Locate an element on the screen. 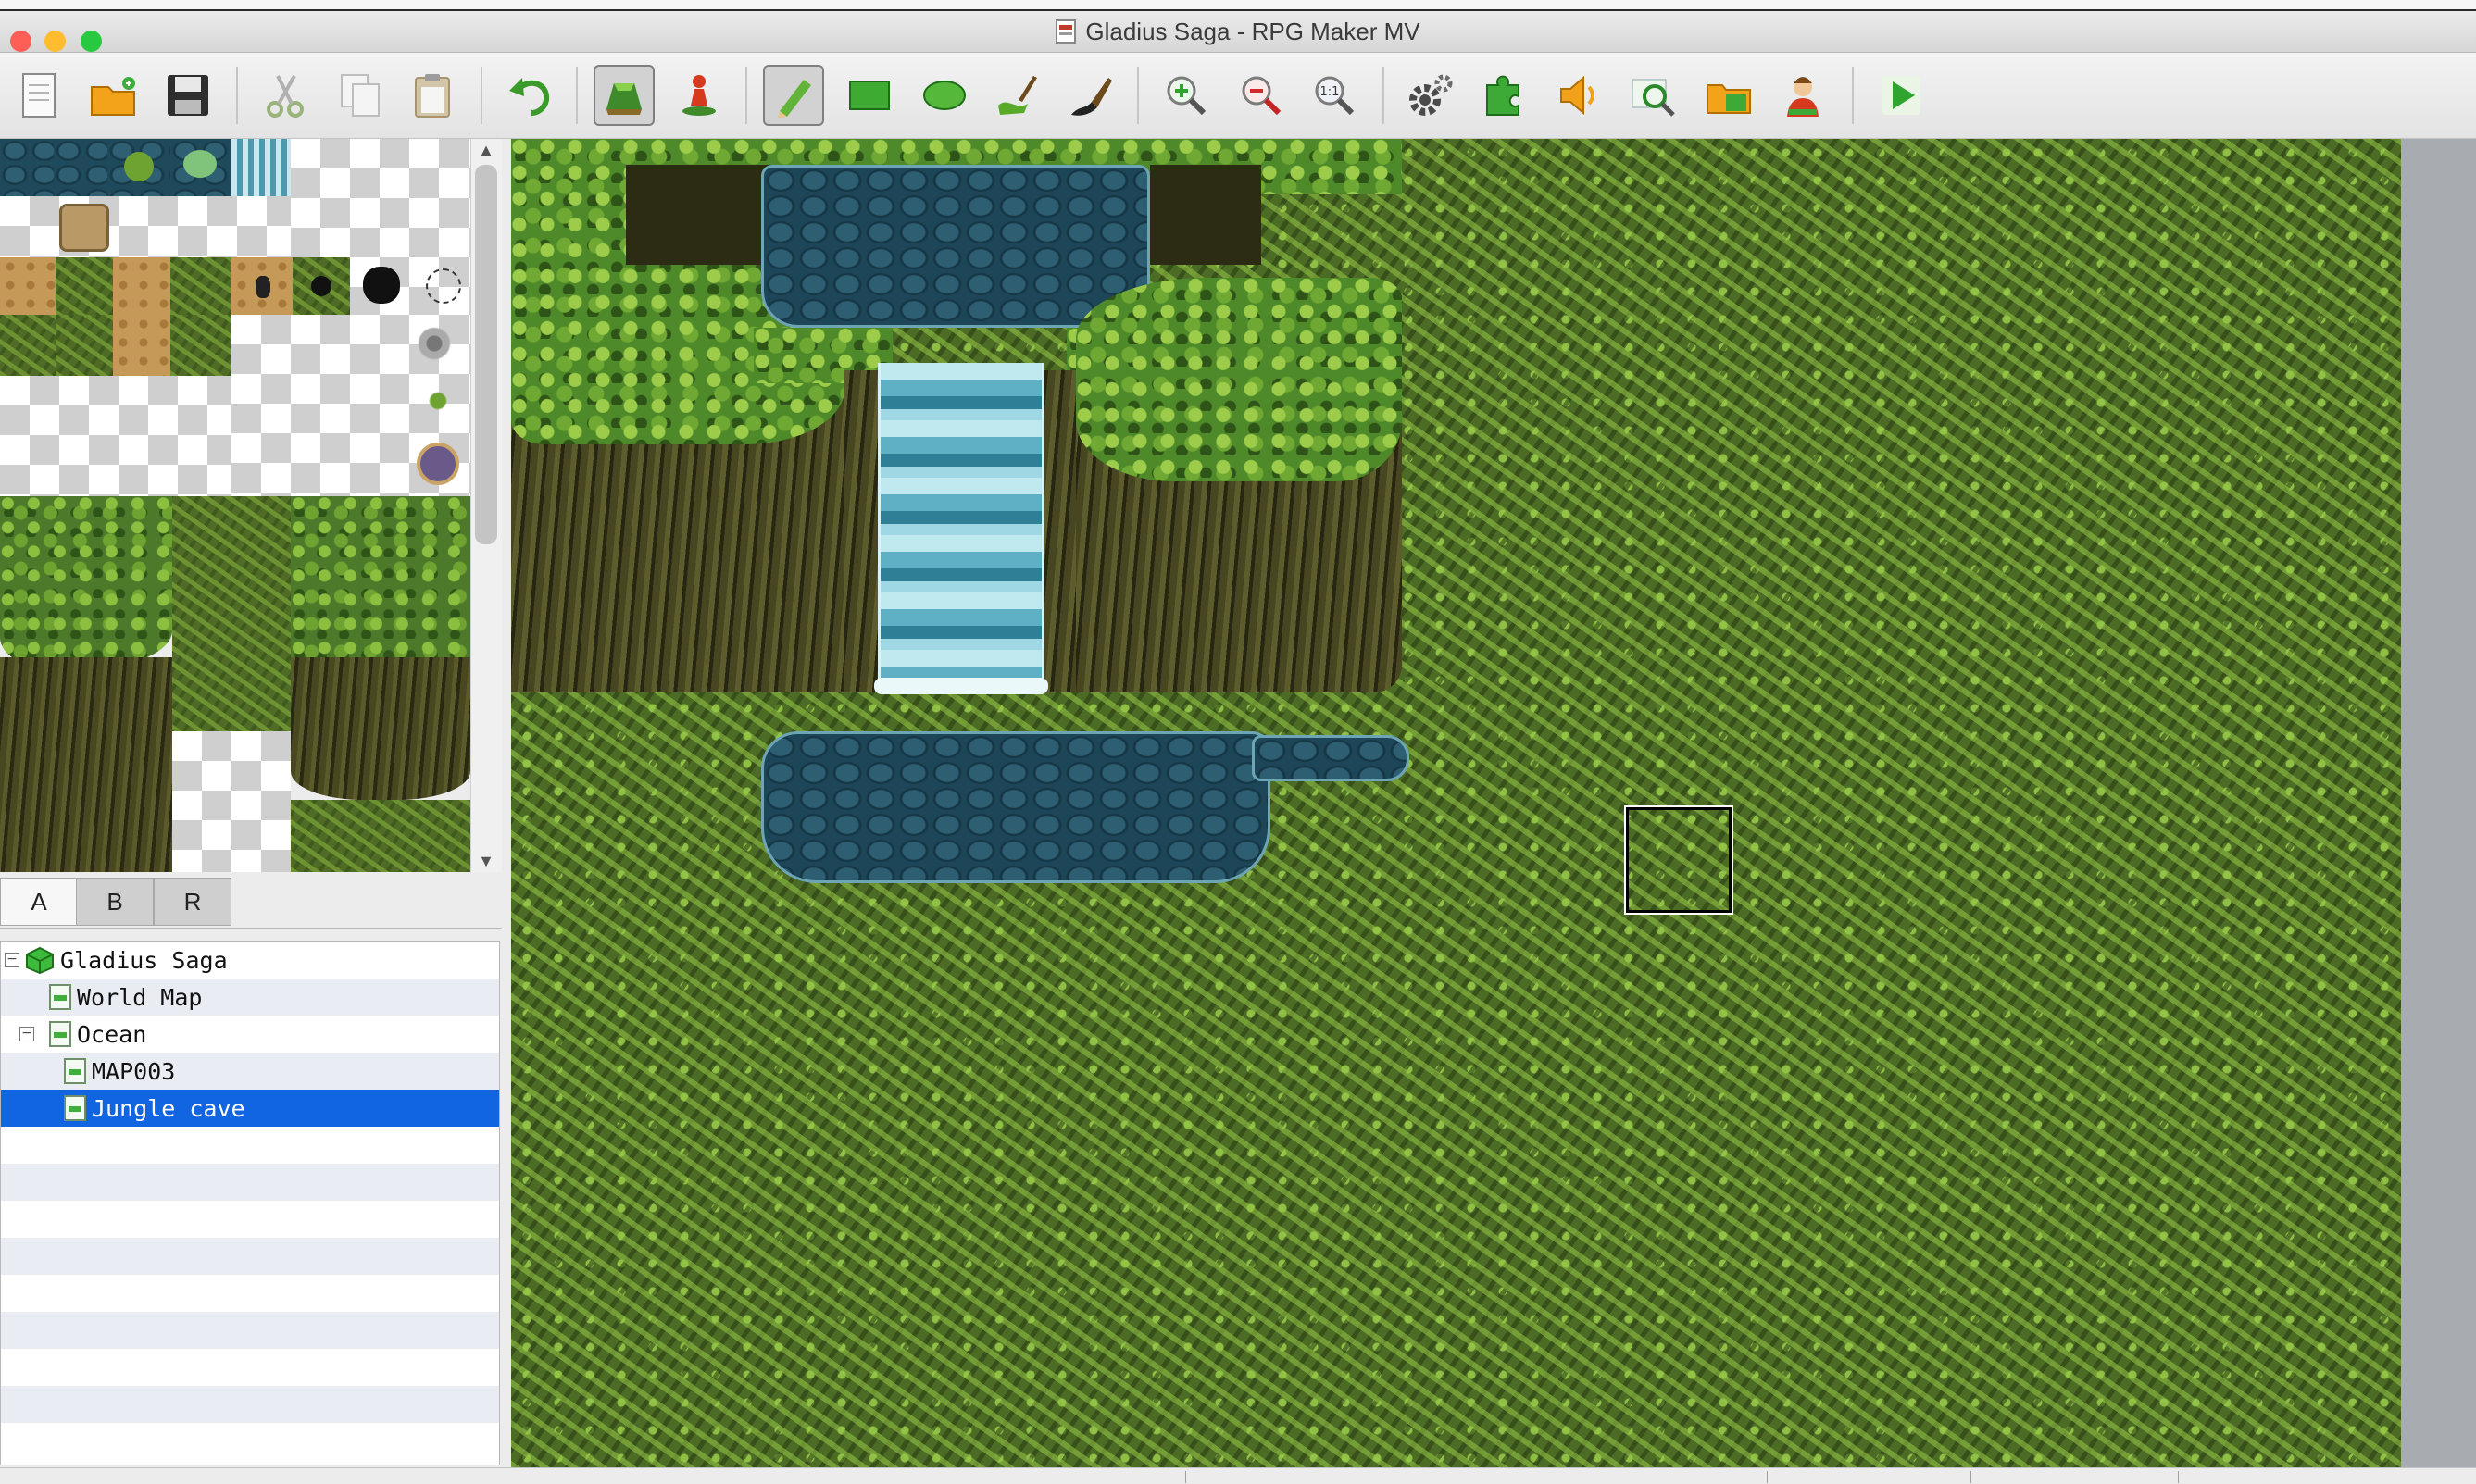 The image size is (2476, 1484). status-divider is located at coordinates (2178, 1477).